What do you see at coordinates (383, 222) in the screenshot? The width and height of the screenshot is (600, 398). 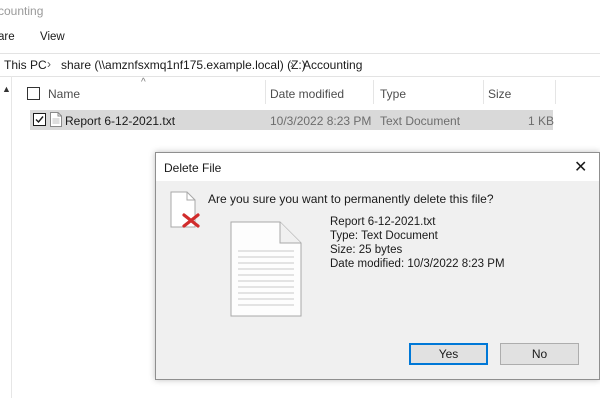 I see `dialog-file-name: Report 6-12-2021.txt` at bounding box center [383, 222].